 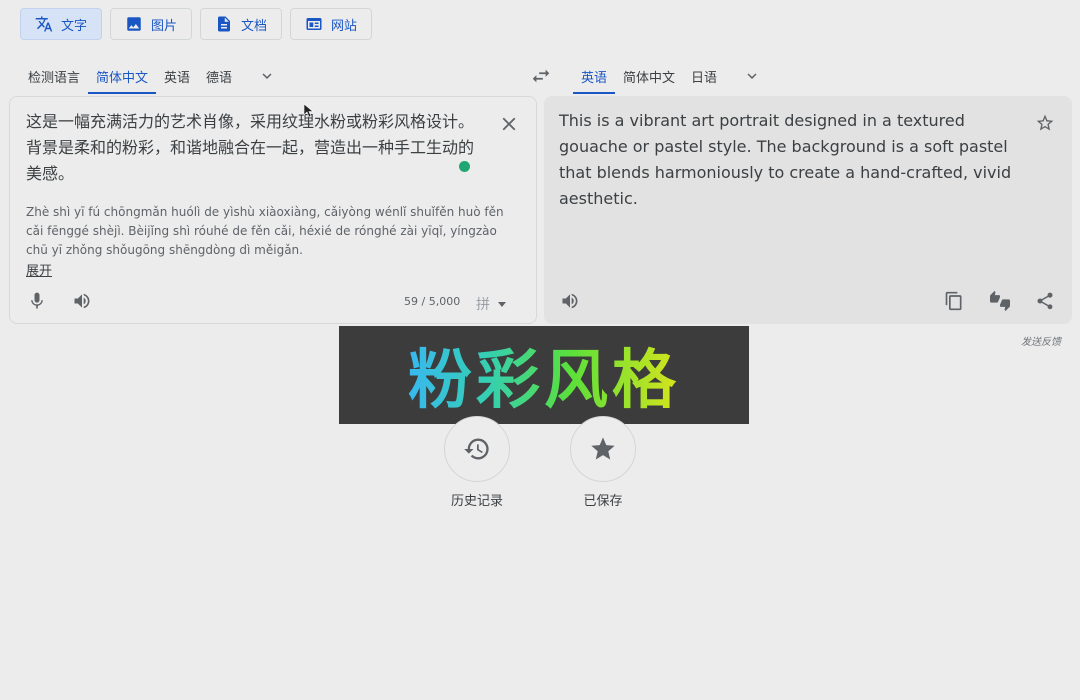 What do you see at coordinates (164, 26) in the screenshot?
I see `image-mode-label: 图片` at bounding box center [164, 26].